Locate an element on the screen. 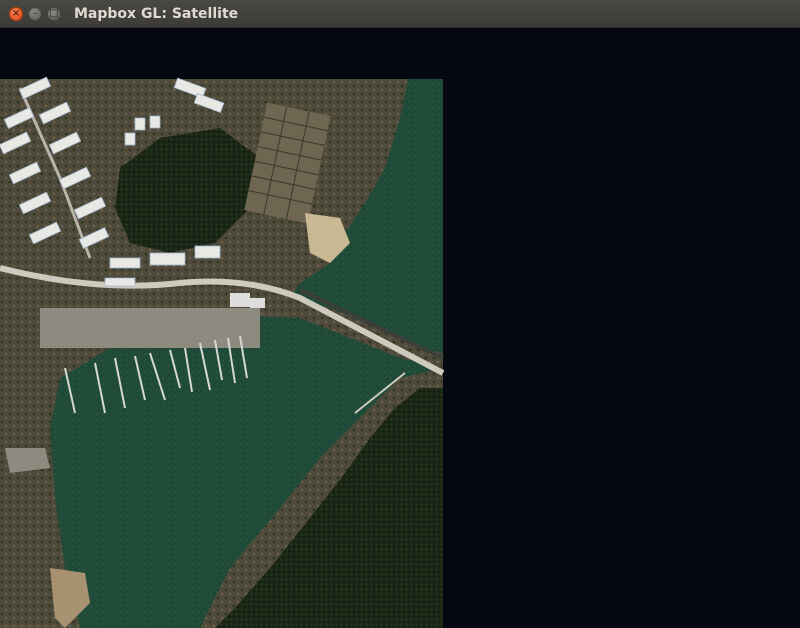  minimize-icon: – is located at coordinates (35, 14).